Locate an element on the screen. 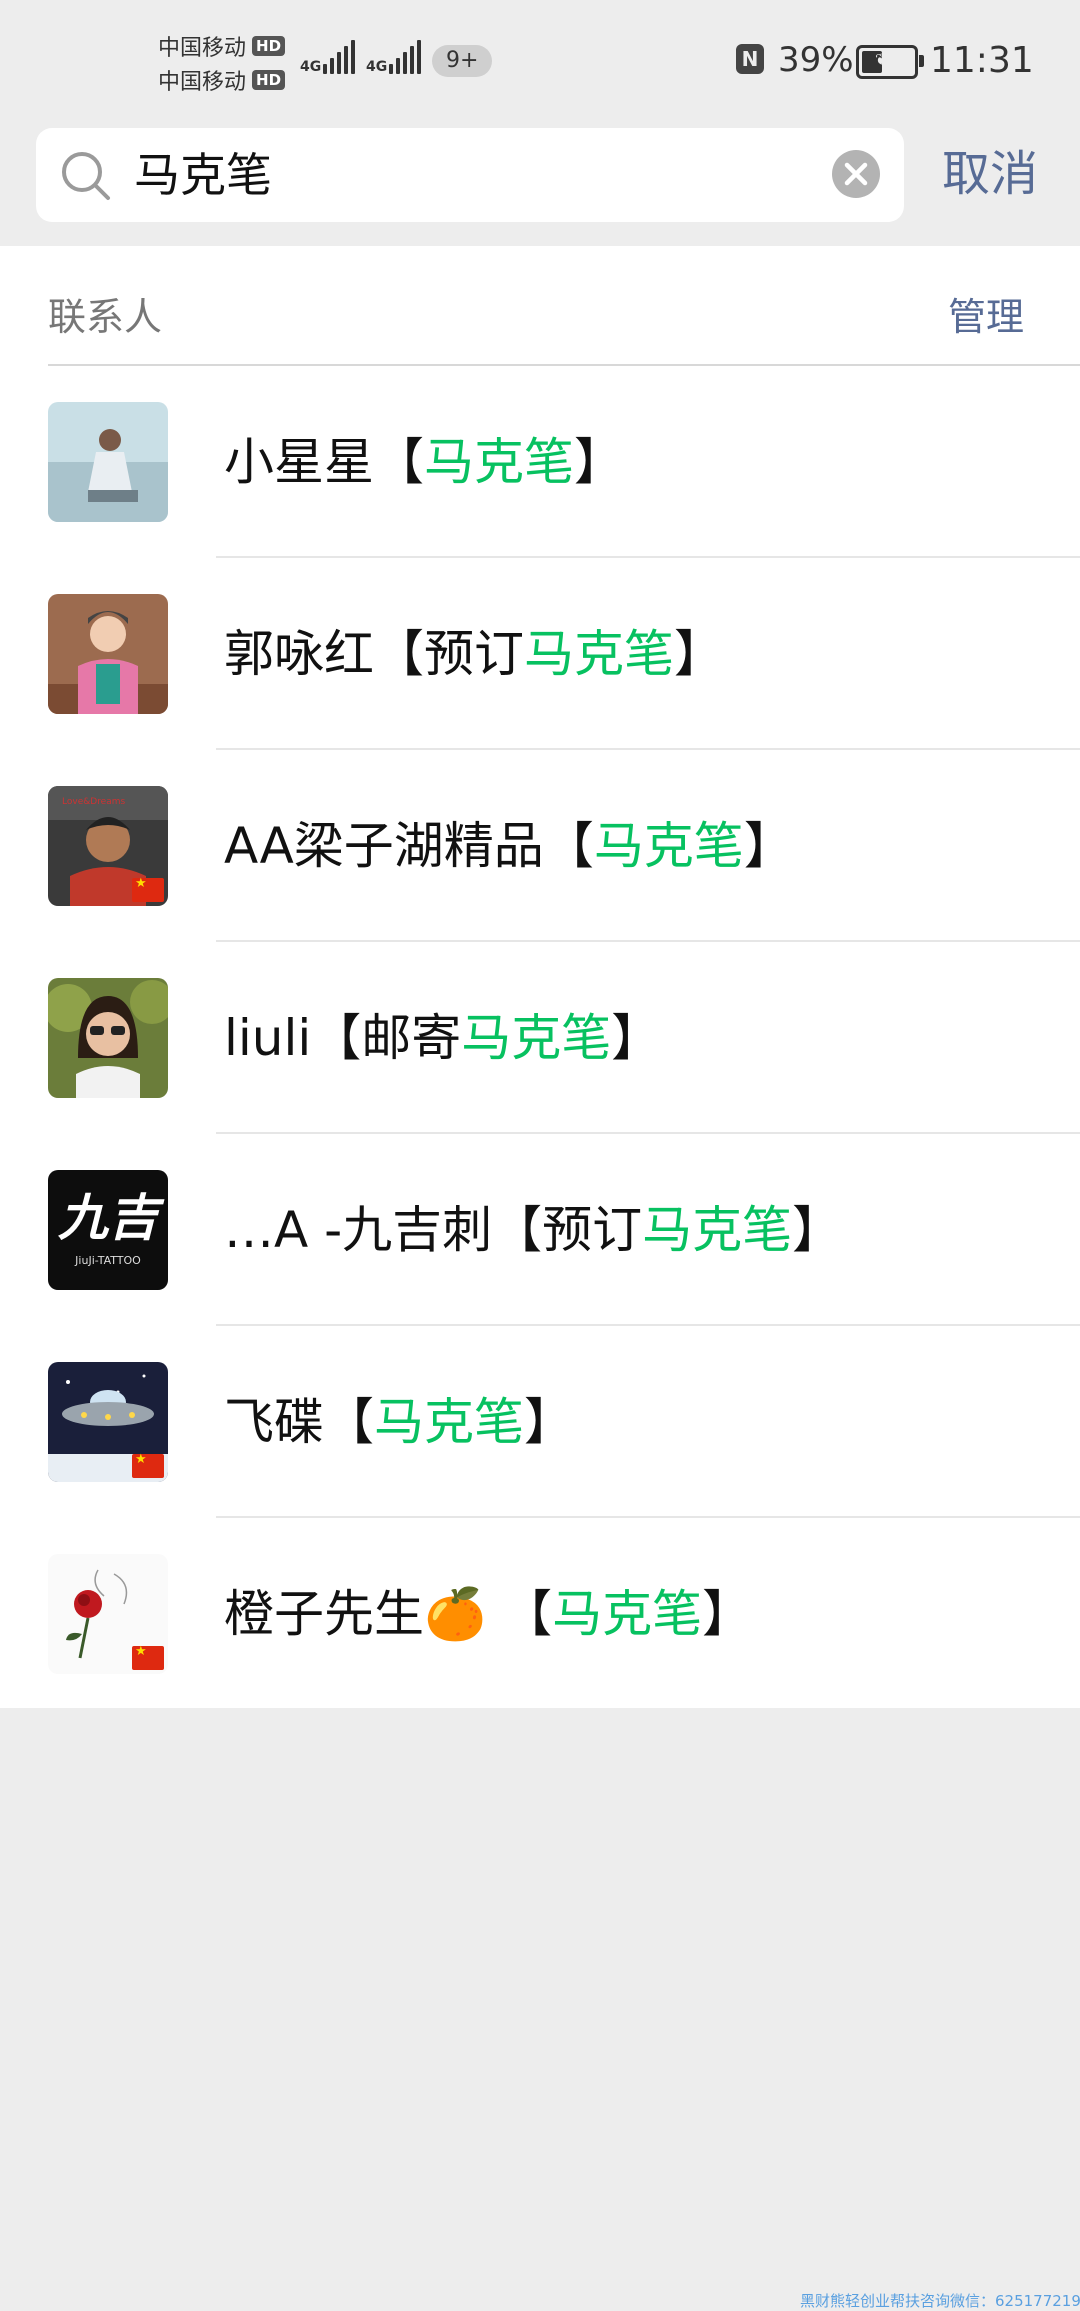 Image resolution: width=1080 pixels, height=2311 pixels. contact-label: 飞碟【马克笔】 is located at coordinates (399, 1422).